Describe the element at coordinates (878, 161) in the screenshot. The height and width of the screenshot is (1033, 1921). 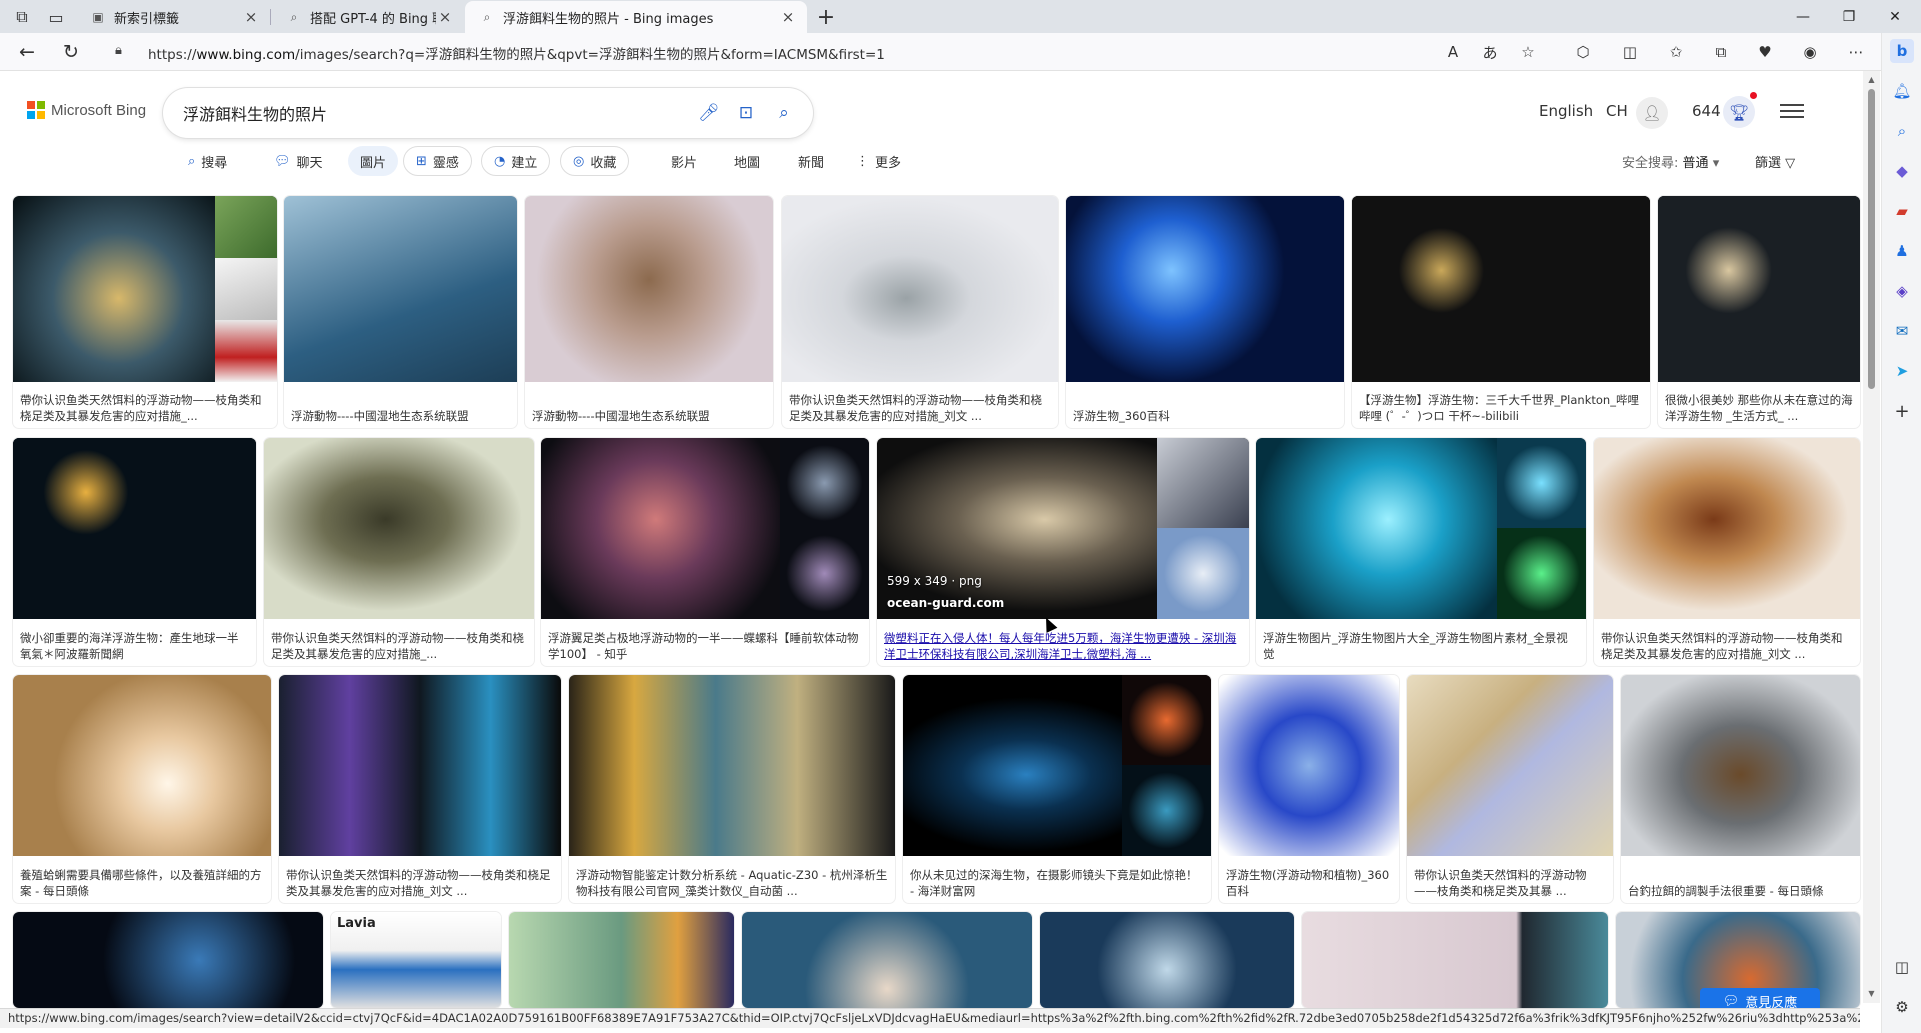
I see `tab-more: ⋮ 更多` at that location.